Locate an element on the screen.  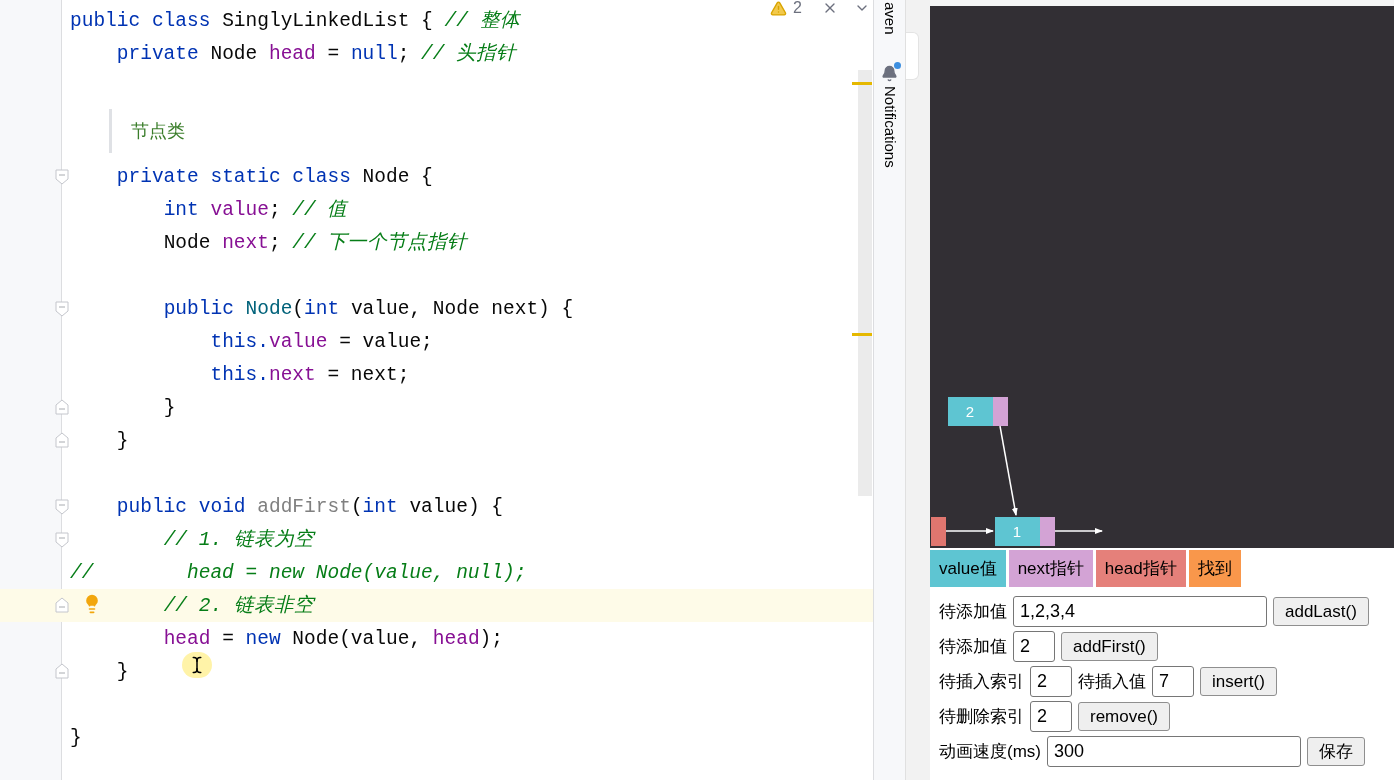
problem-count: 2 is located at coordinates (797, 9).